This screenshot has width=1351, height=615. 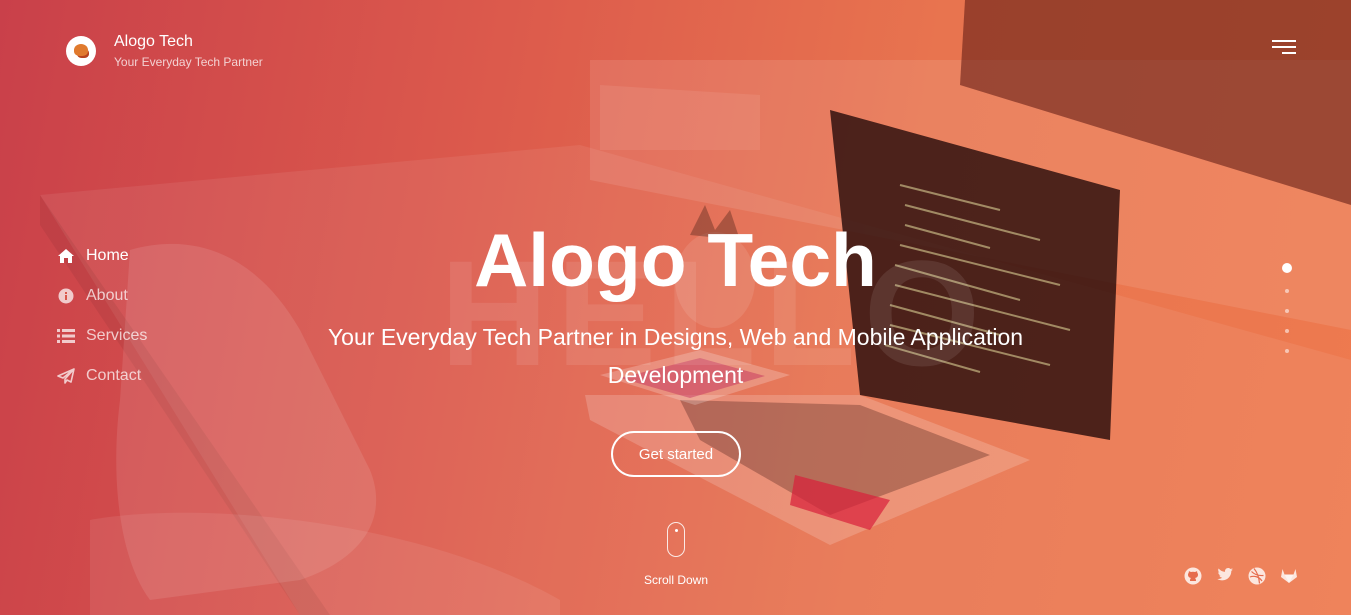 I want to click on mouse-scroll-icon, so click(x=676, y=539).